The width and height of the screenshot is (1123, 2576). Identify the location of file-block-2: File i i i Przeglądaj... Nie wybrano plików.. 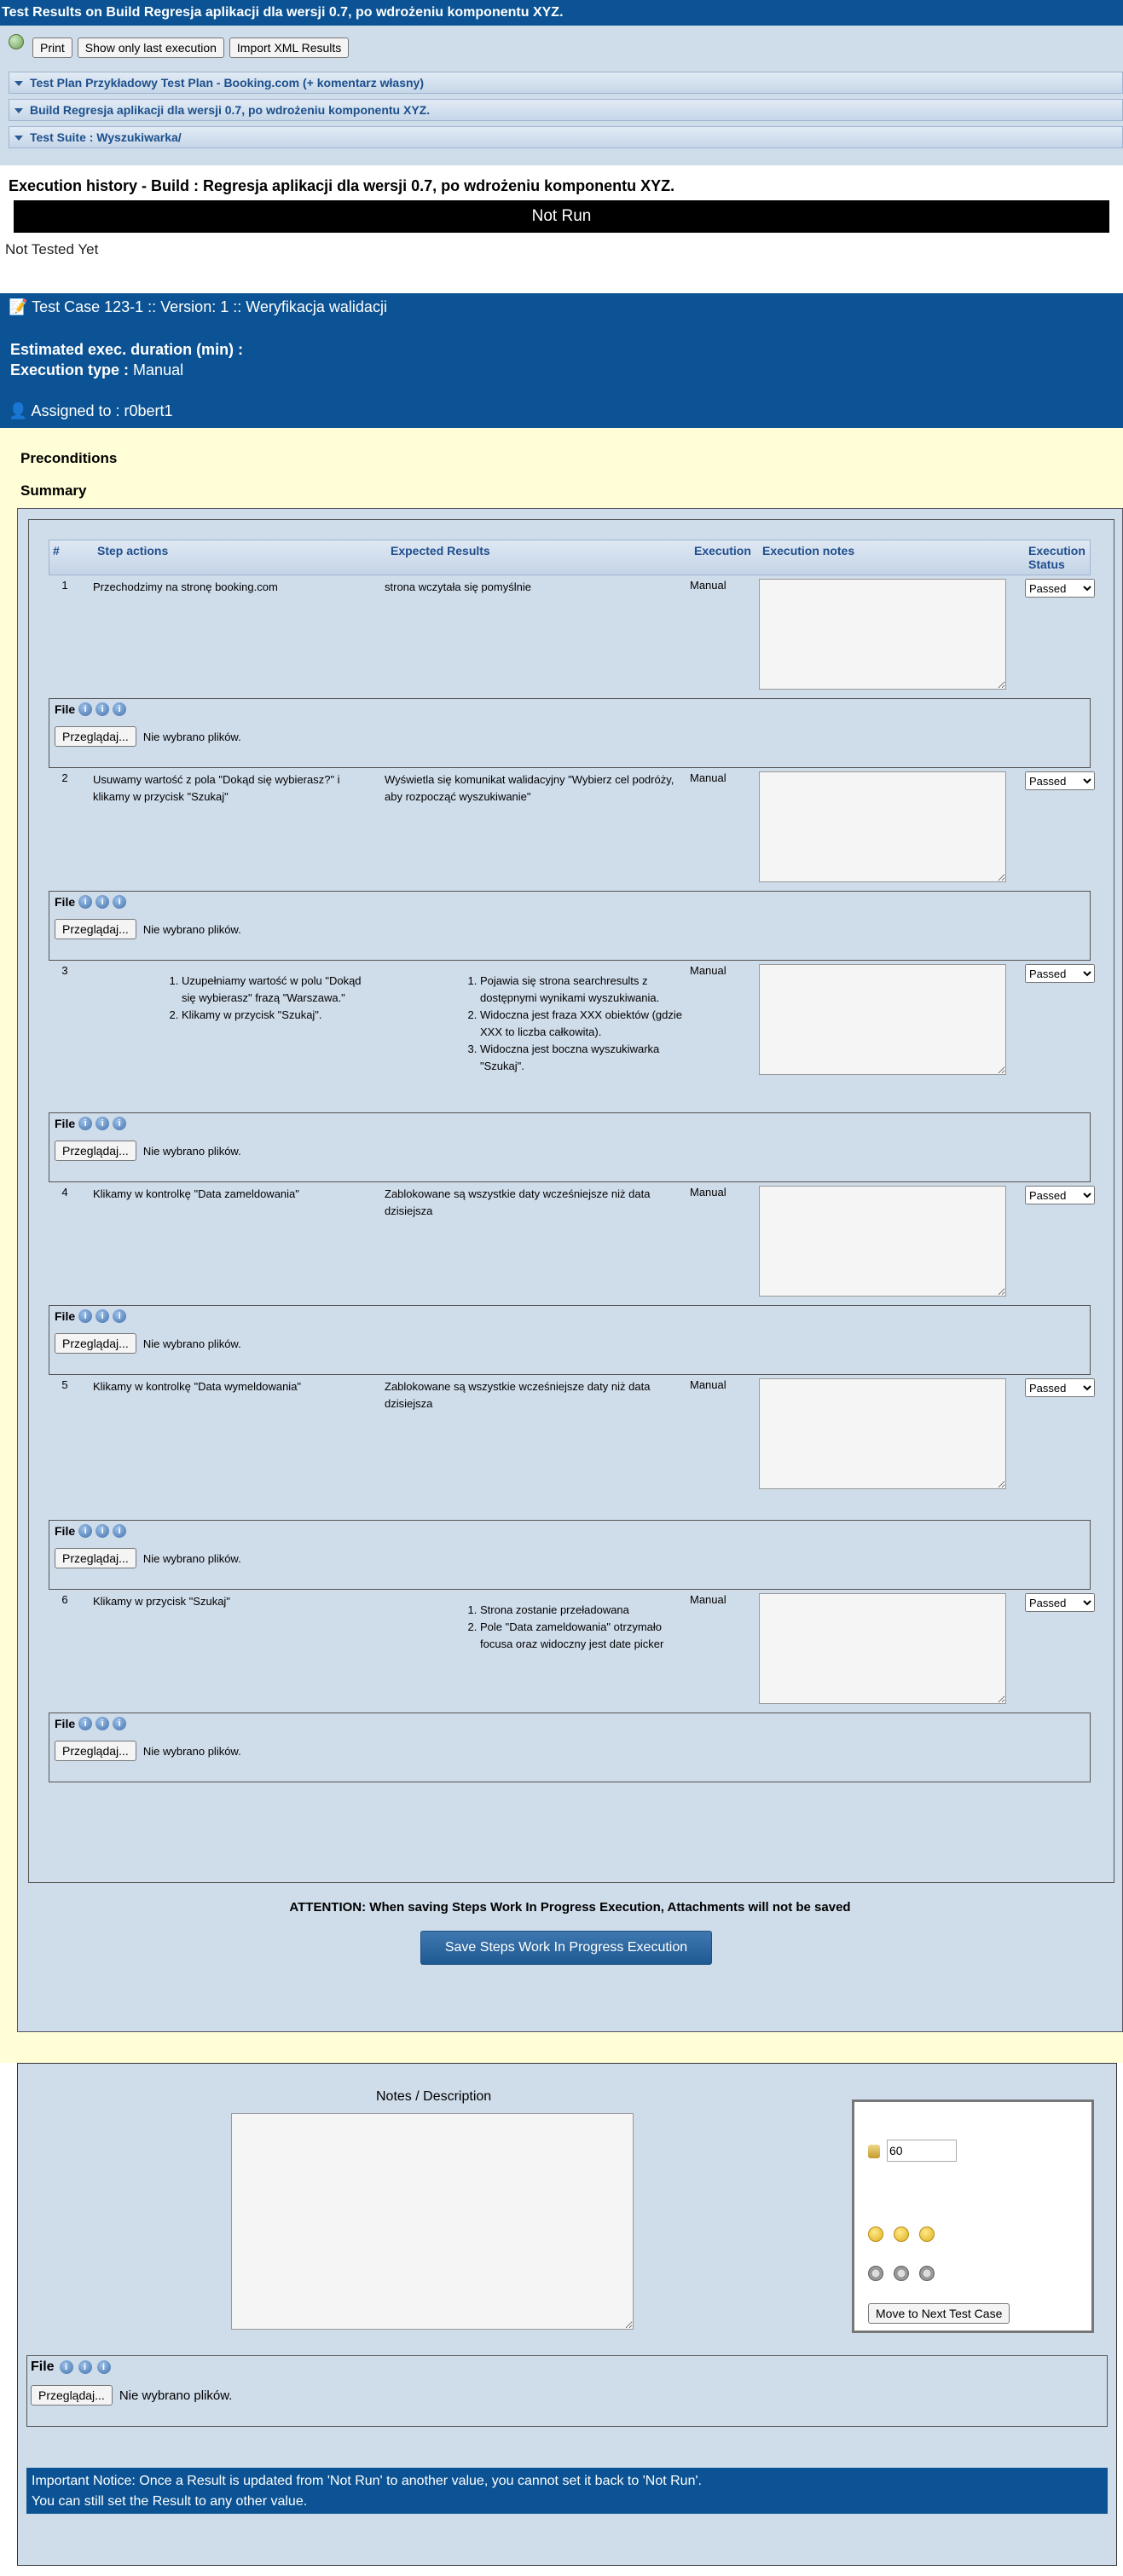
(570, 926).